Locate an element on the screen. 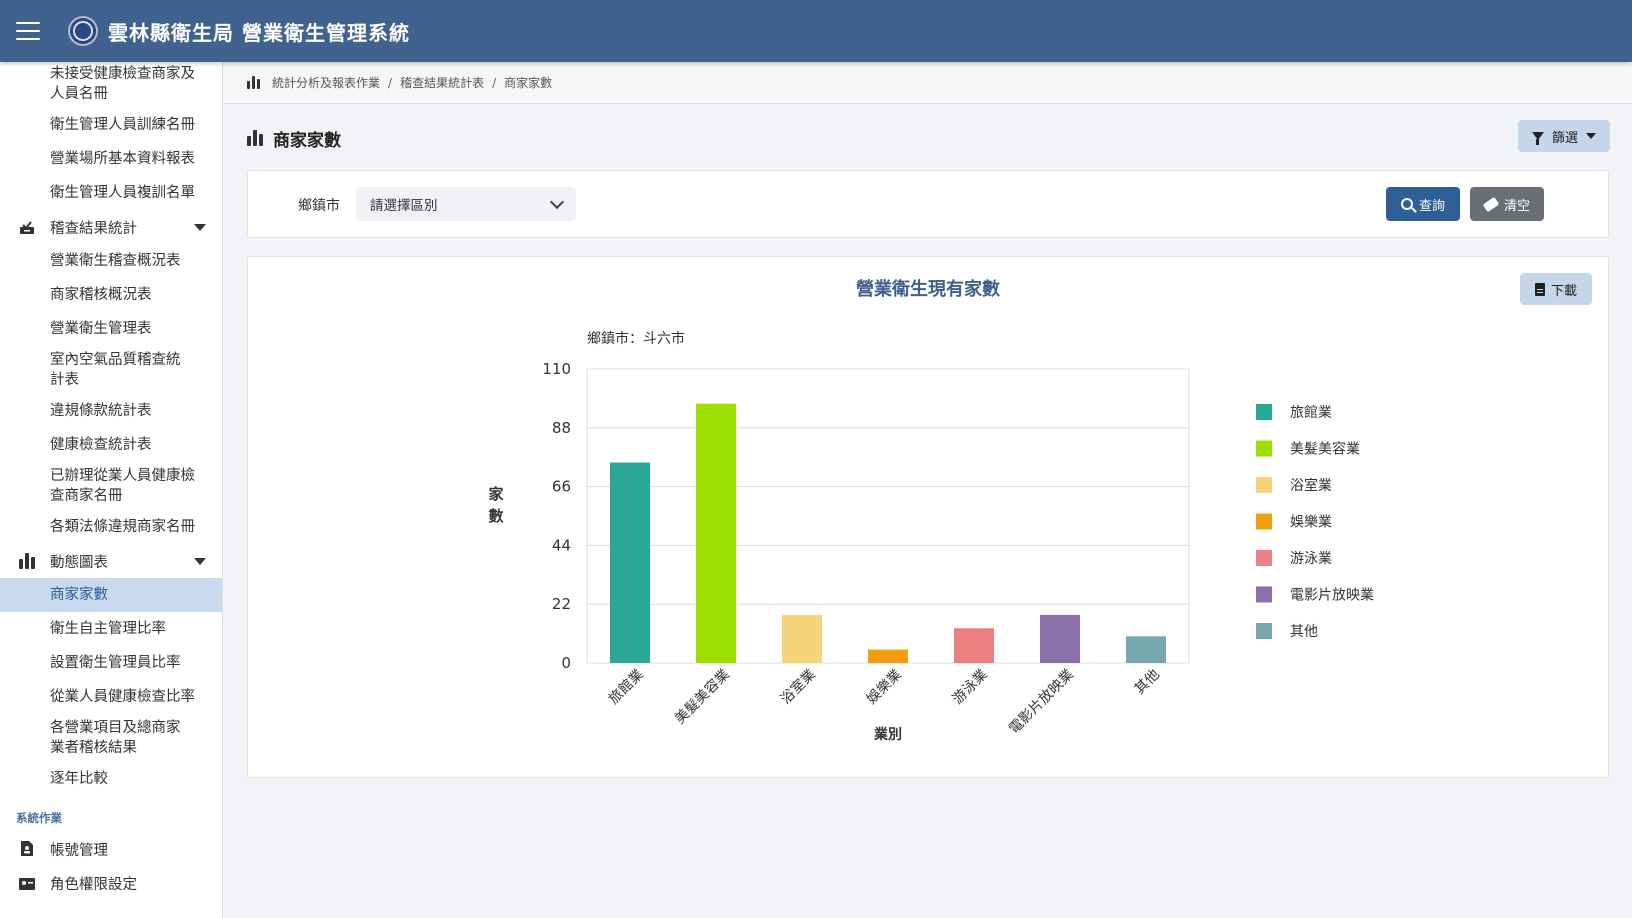 The height and width of the screenshot is (918, 1632). x-tick-label: 其他 is located at coordinates (1147, 682).